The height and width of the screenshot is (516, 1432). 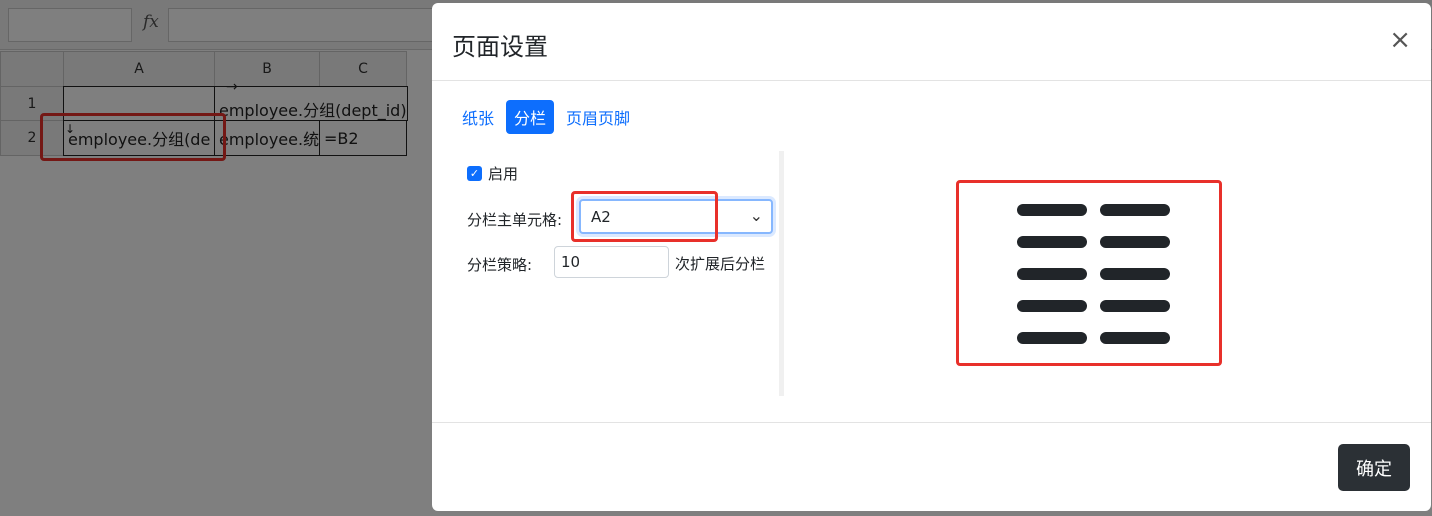 I want to click on close-icon: ×, so click(x=1400, y=40).